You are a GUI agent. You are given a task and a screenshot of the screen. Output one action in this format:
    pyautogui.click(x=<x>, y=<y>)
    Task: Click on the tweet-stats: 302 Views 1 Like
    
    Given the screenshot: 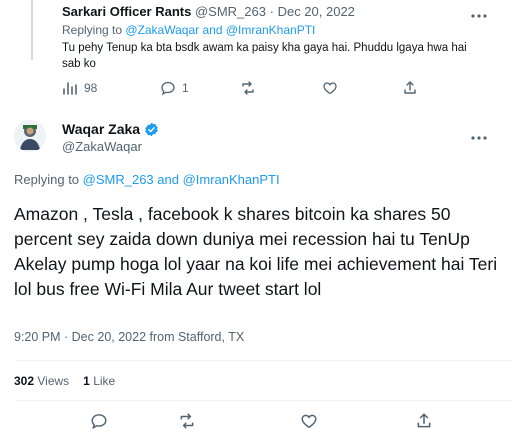 What is the action you would take?
    pyautogui.click(x=64, y=381)
    